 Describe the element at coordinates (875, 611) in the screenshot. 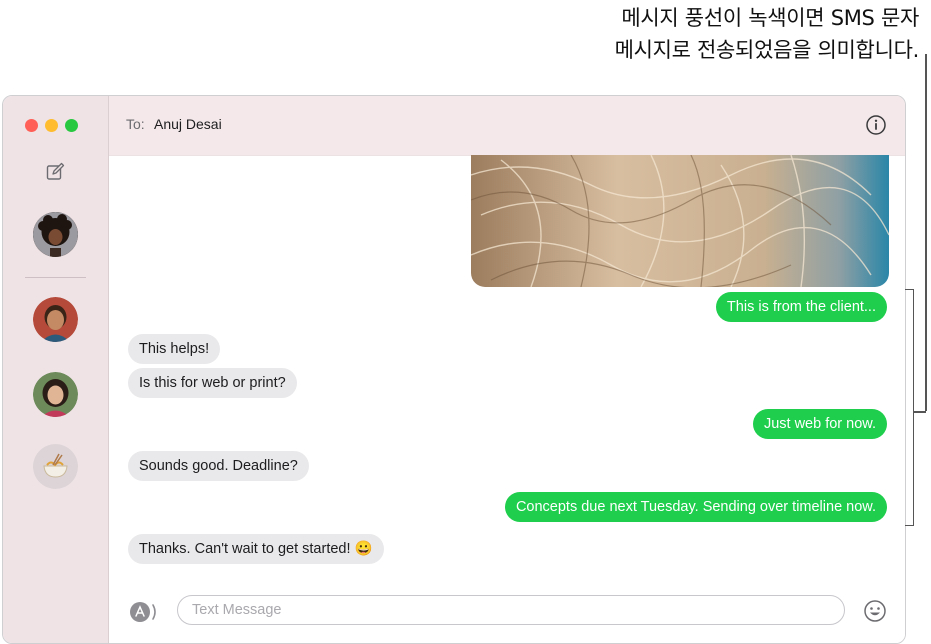

I see `emoji-icon` at that location.